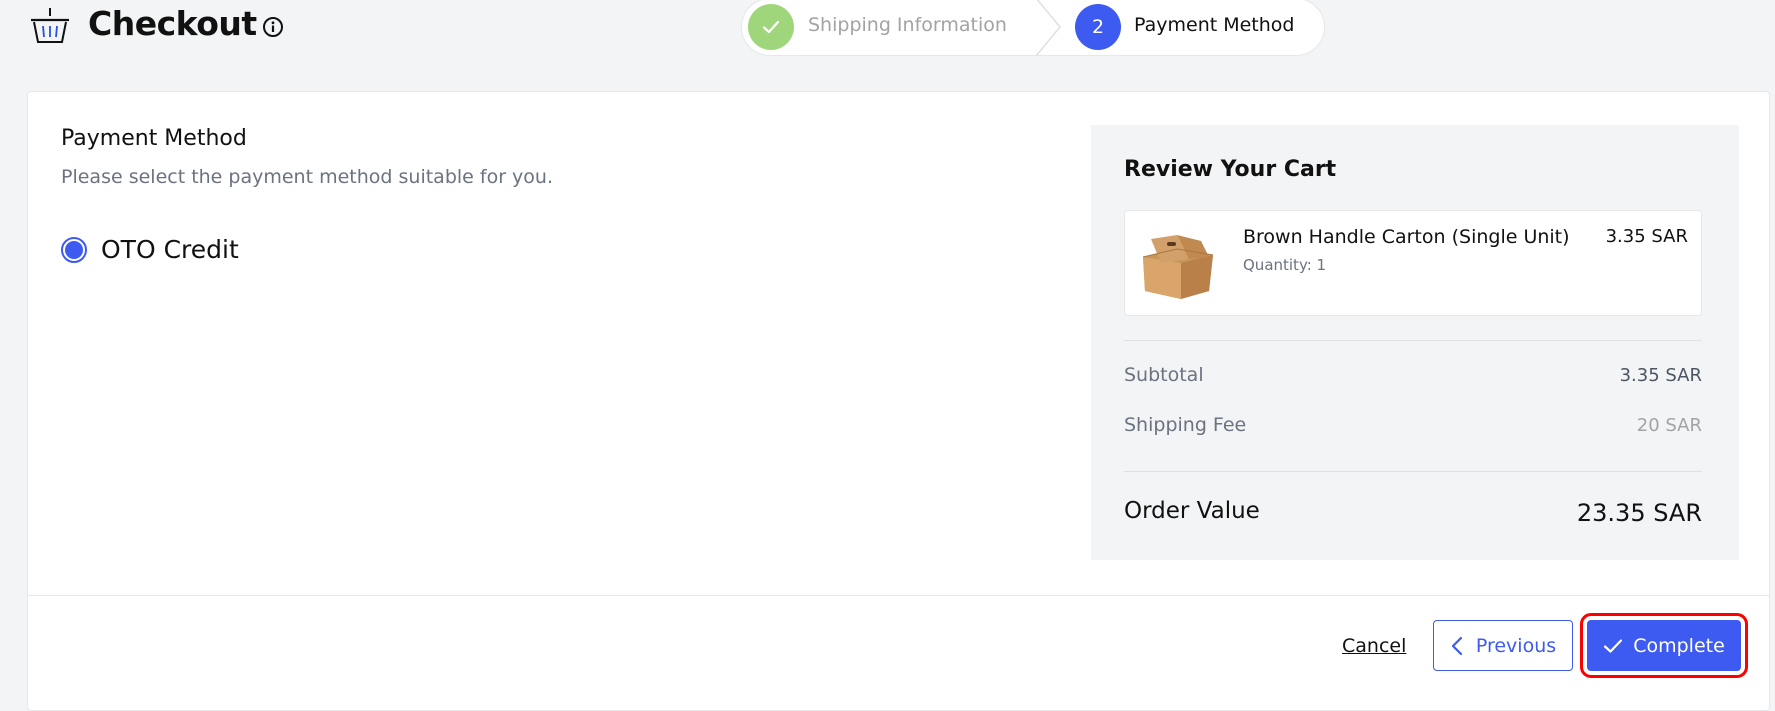 The image size is (1775, 711). I want to click on step-separator, so click(1048, 28).